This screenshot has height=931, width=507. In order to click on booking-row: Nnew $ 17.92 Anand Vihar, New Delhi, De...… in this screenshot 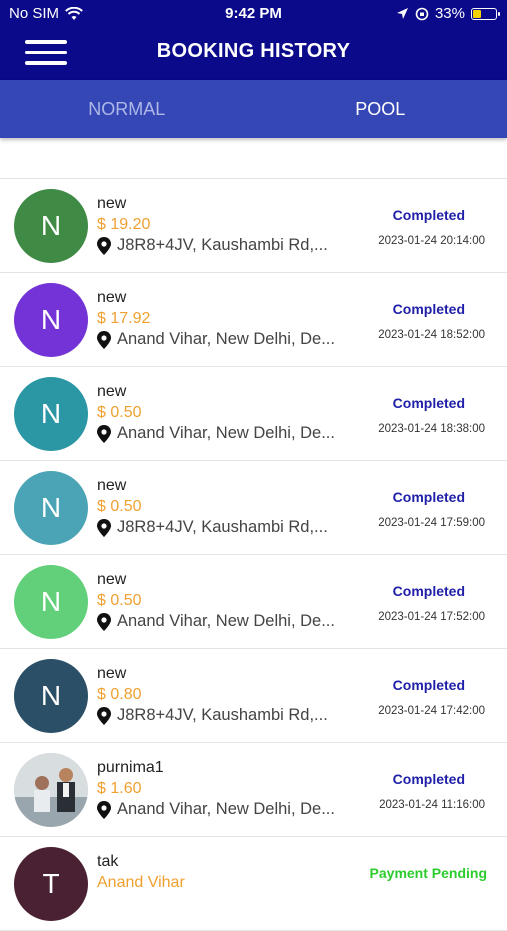, I will do `click(253, 320)`.